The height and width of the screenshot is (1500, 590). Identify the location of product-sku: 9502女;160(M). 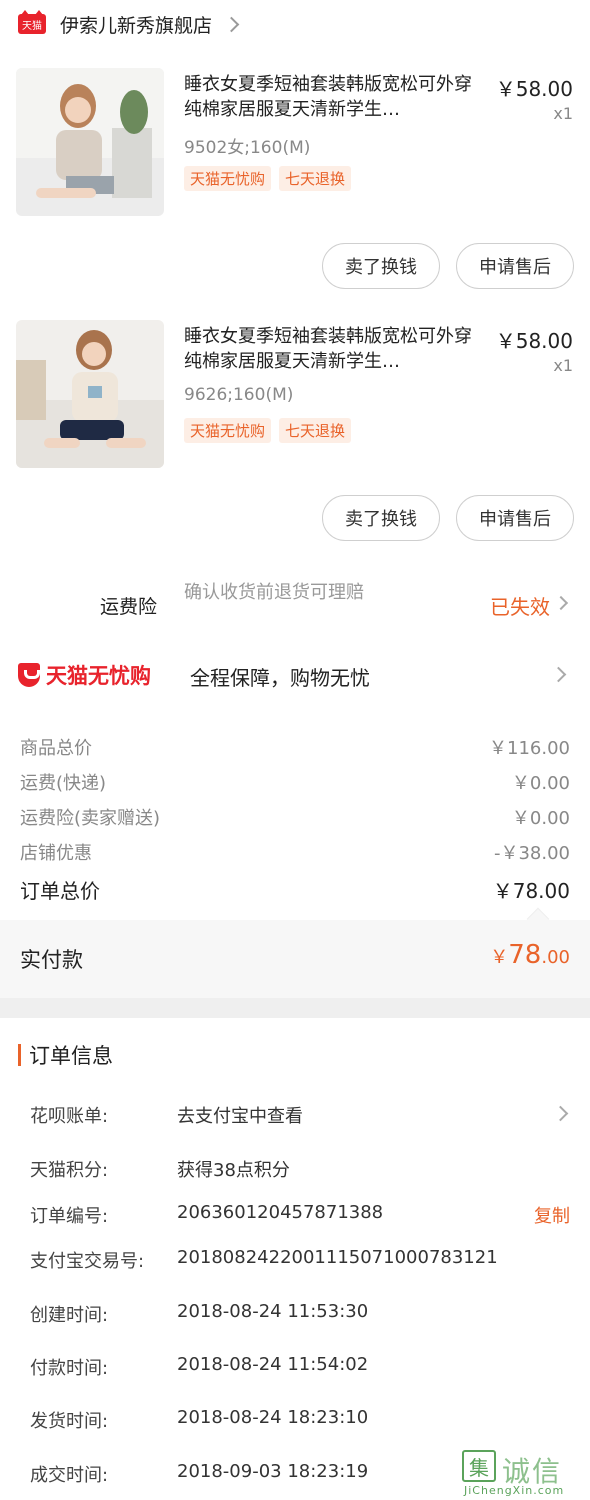
(247, 148).